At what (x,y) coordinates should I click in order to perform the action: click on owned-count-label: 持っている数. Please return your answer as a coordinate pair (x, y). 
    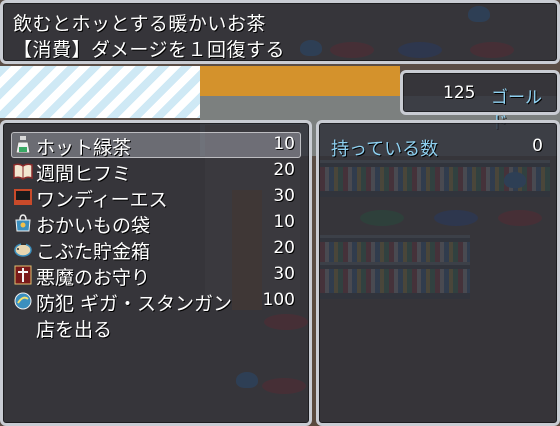
    Looking at the image, I should click on (385, 149).